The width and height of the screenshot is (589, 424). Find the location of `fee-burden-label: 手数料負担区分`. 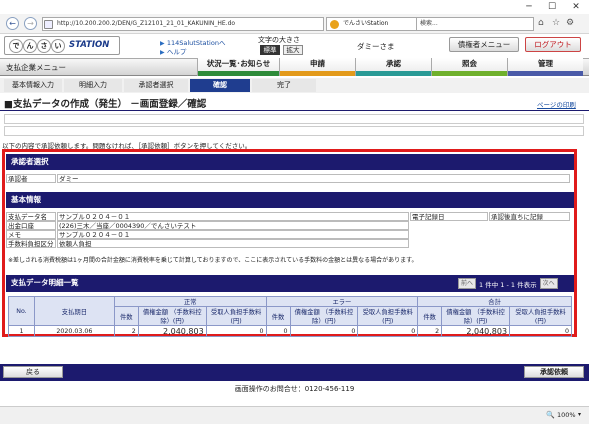

fee-burden-label: 手数料負担区分 is located at coordinates (31, 243).